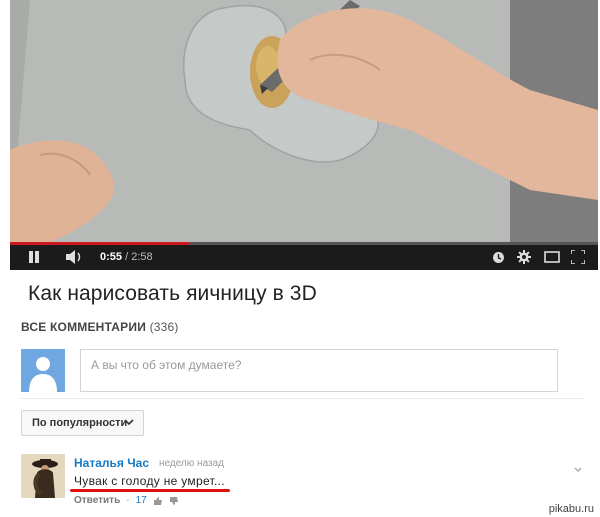  Describe the element at coordinates (150, 490) in the screenshot. I see `comment-text-underline` at that location.